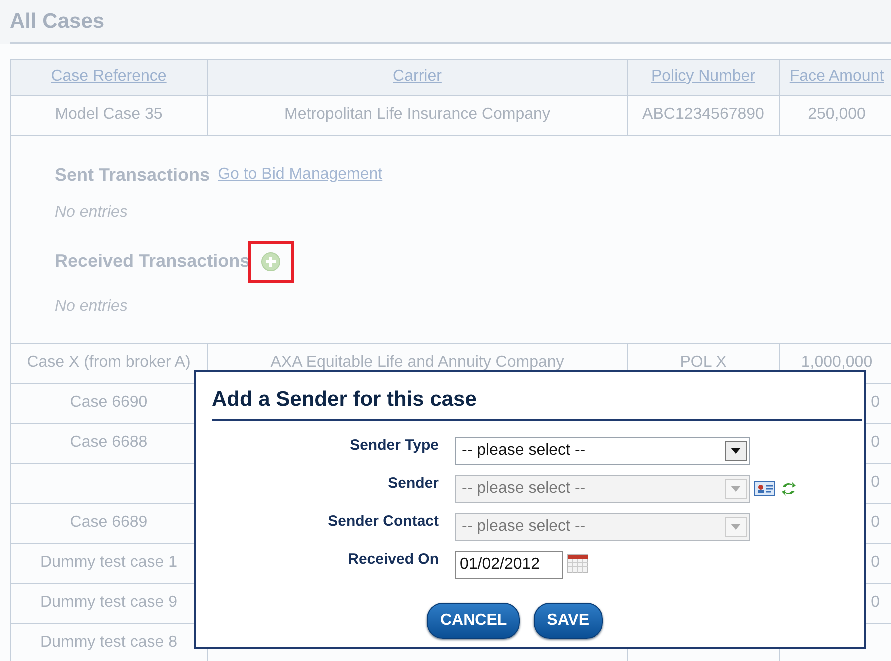 This screenshot has width=891, height=661. What do you see at coordinates (109, 602) in the screenshot?
I see `table-cell: Dummy test case 9` at bounding box center [109, 602].